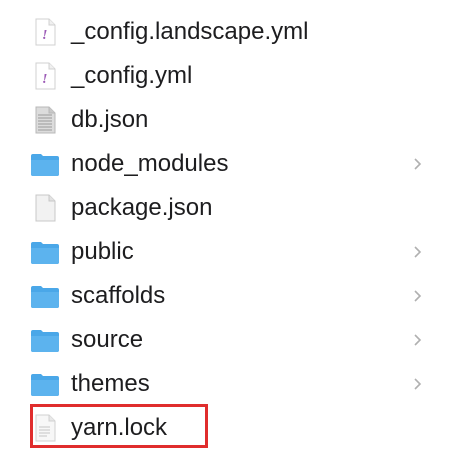 This screenshot has width=460, height=472. What do you see at coordinates (45, 208) in the screenshot?
I see `document-file-icon` at bounding box center [45, 208].